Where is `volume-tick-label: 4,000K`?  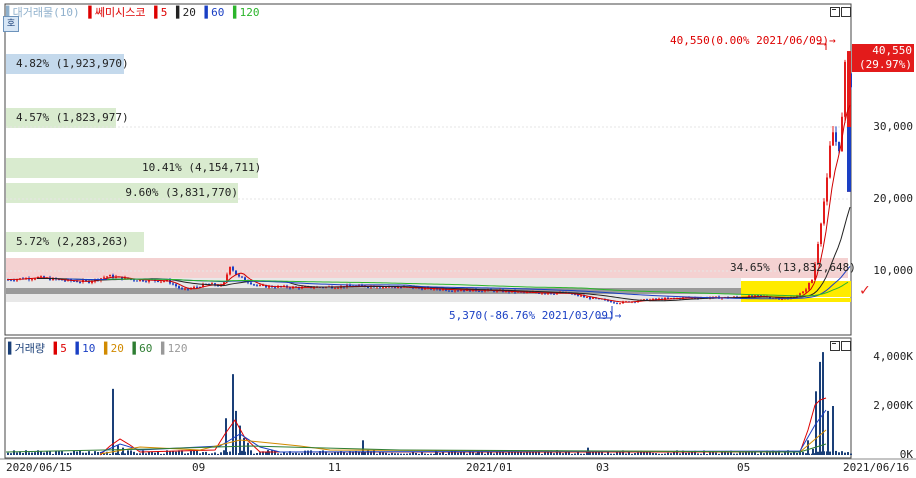
volume-tick-label: 4,000K is located at coordinates (893, 356).